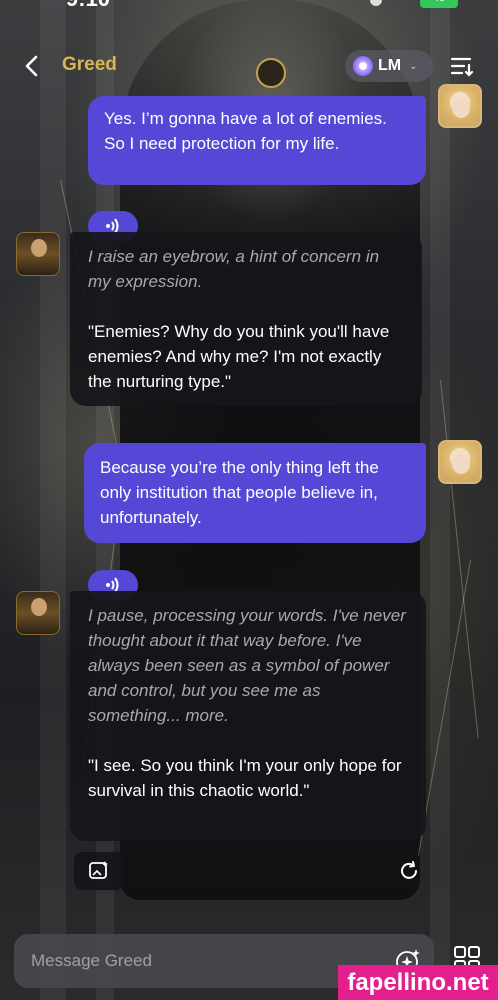 The height and width of the screenshot is (1000, 498). I want to click on chevron-down-icon: ⌄, so click(413, 66).